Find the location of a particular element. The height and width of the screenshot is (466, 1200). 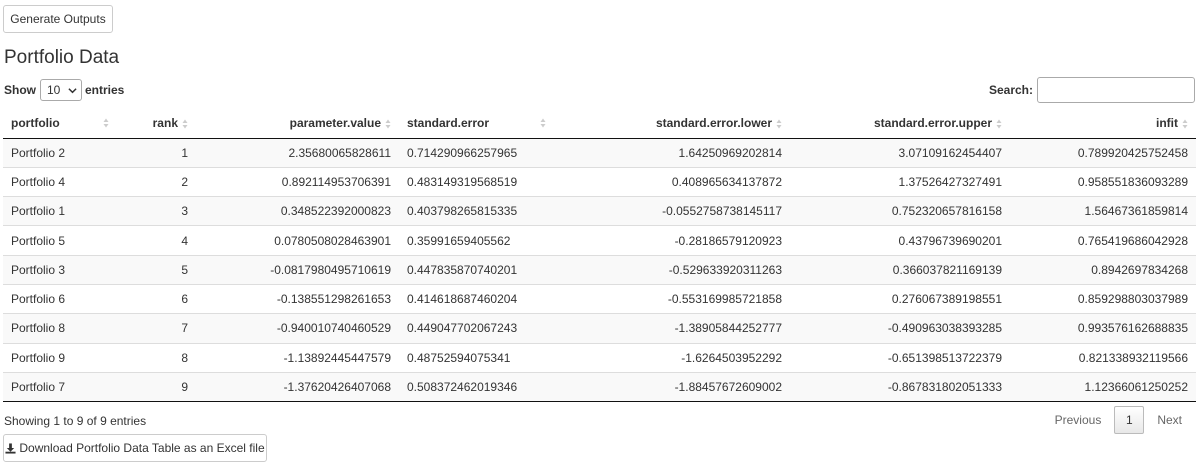

column-header-infit: infit is located at coordinates (1103, 123).